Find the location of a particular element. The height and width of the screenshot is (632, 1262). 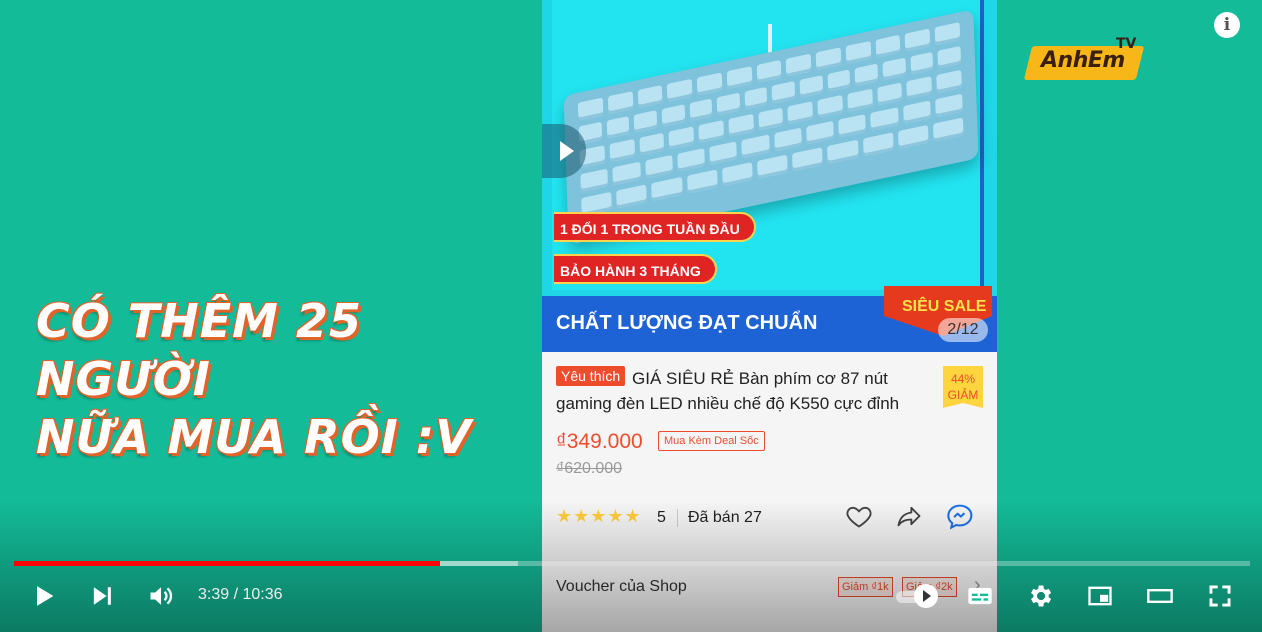

gear-icon is located at coordinates (1041, 596).